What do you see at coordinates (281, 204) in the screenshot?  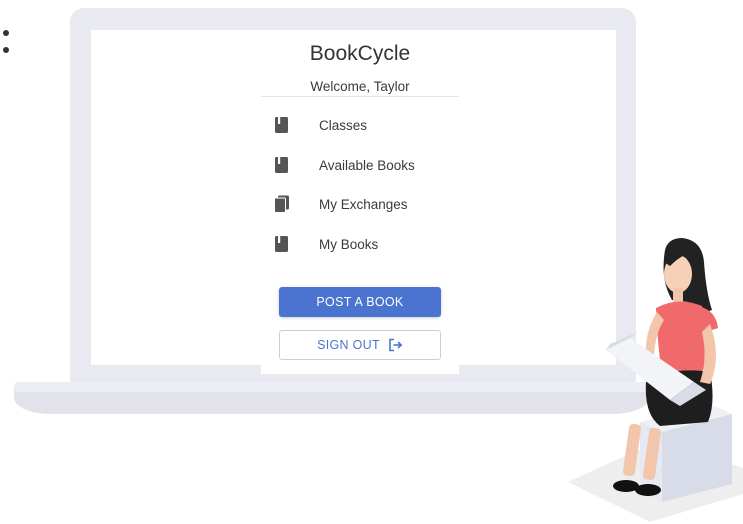 I see `books-stack-icon` at bounding box center [281, 204].